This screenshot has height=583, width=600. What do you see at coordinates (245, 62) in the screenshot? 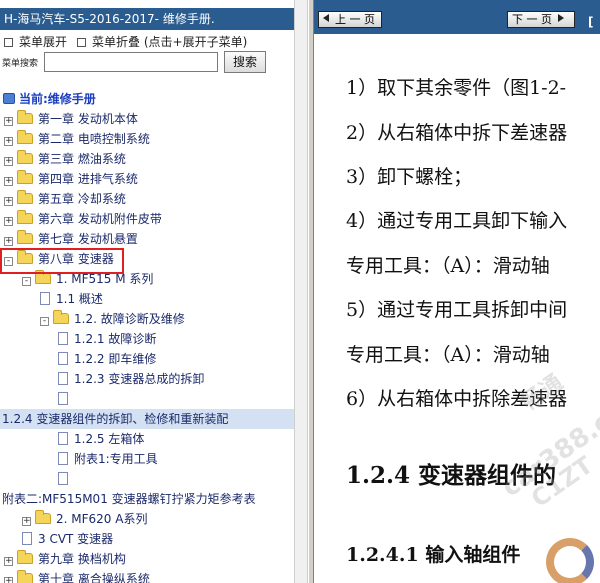
I see `search-button: 搜索` at bounding box center [245, 62].